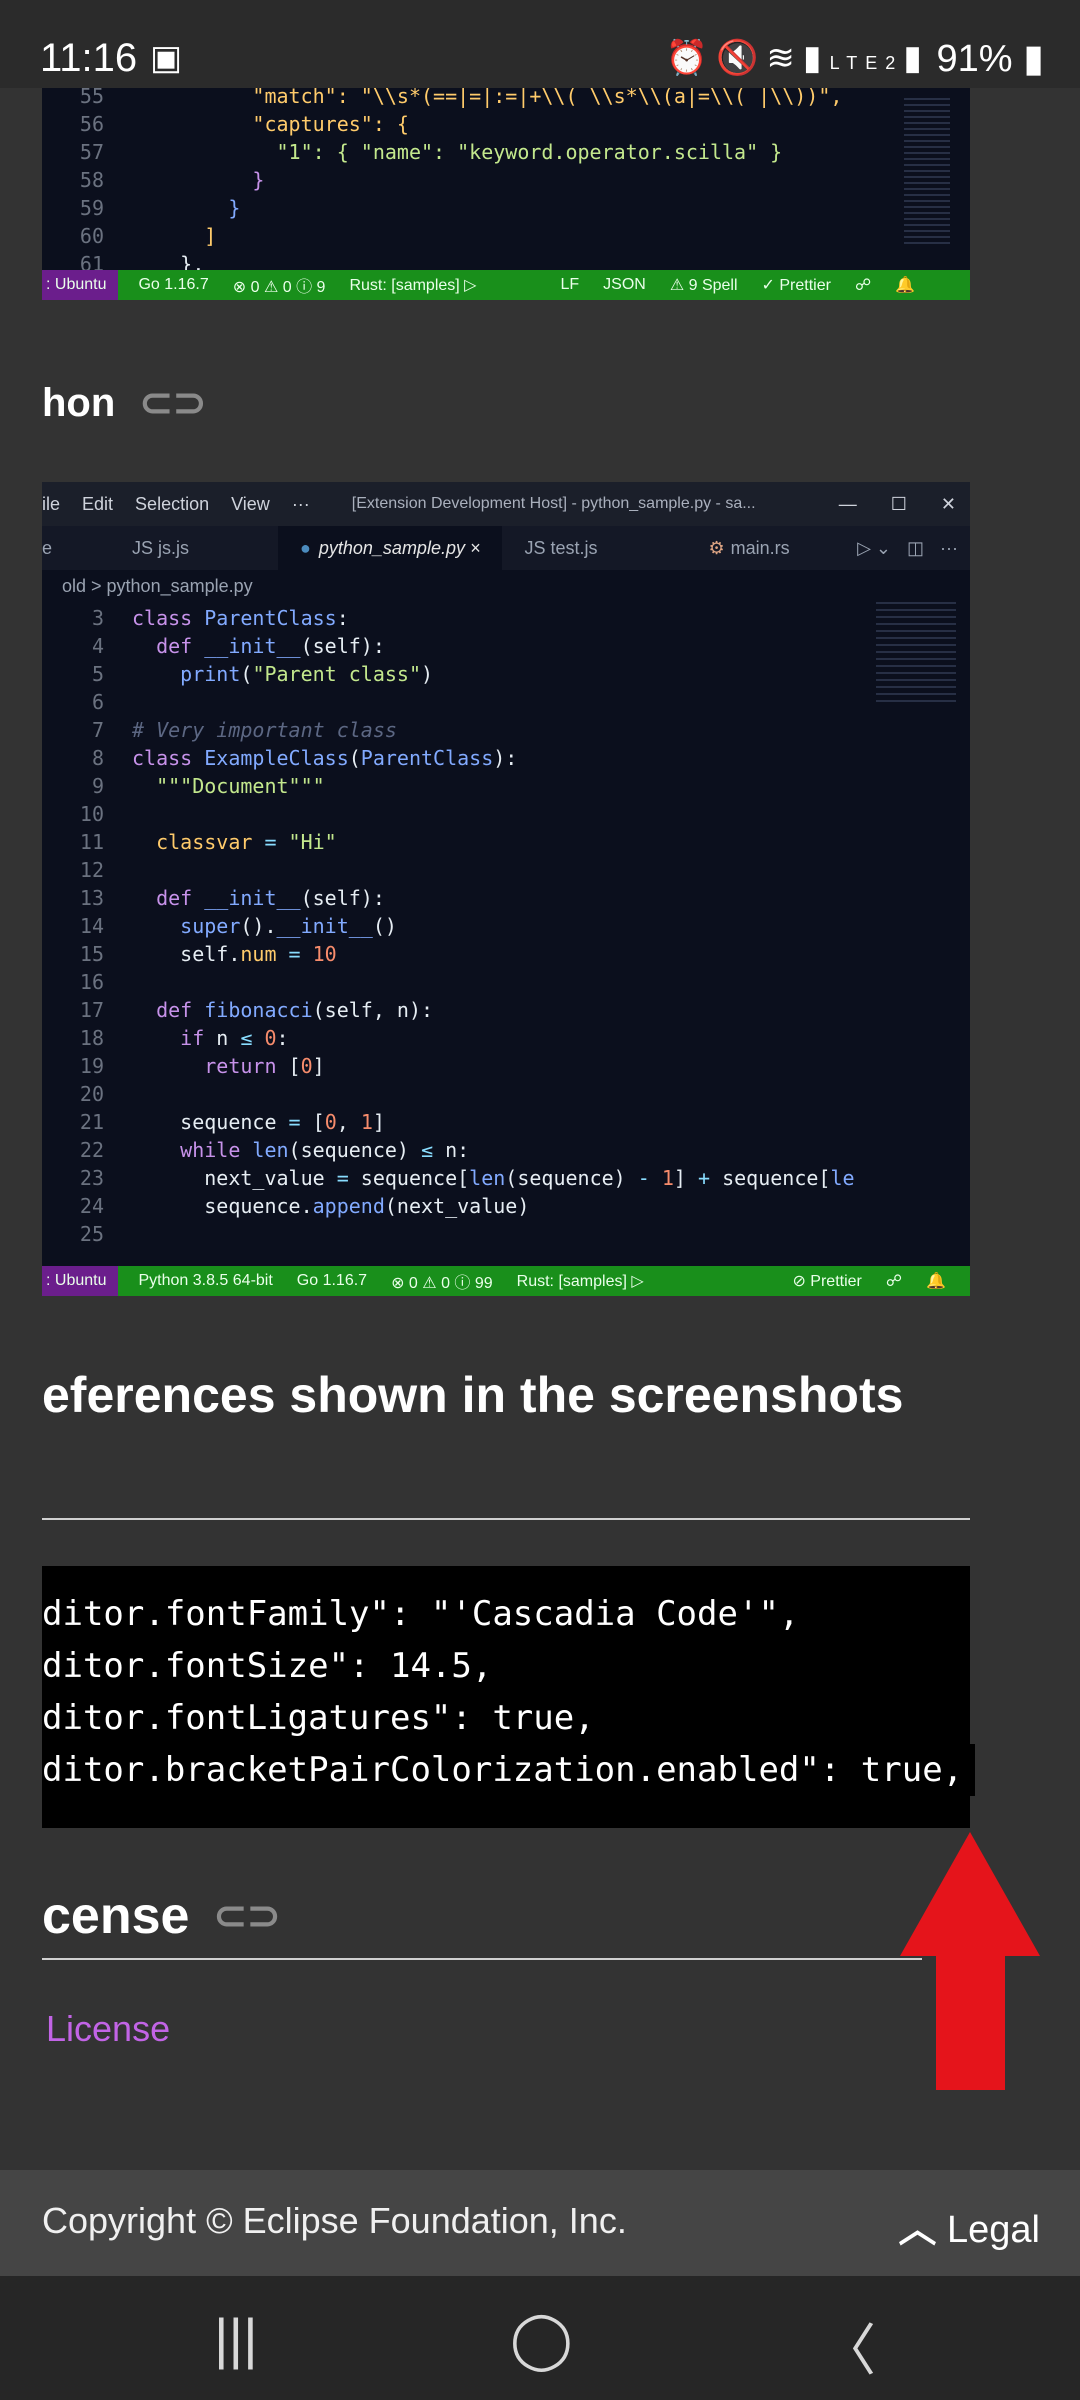 The image size is (1080, 2400). I want to click on recent-apps-icon: |||, so click(236, 2338).